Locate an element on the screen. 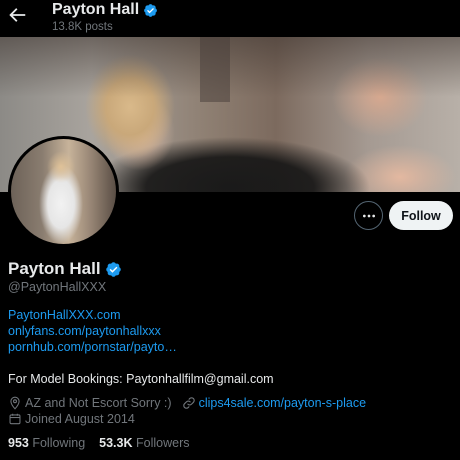  follow-stats: 953 Following 53.3K Followers is located at coordinates (99, 443).